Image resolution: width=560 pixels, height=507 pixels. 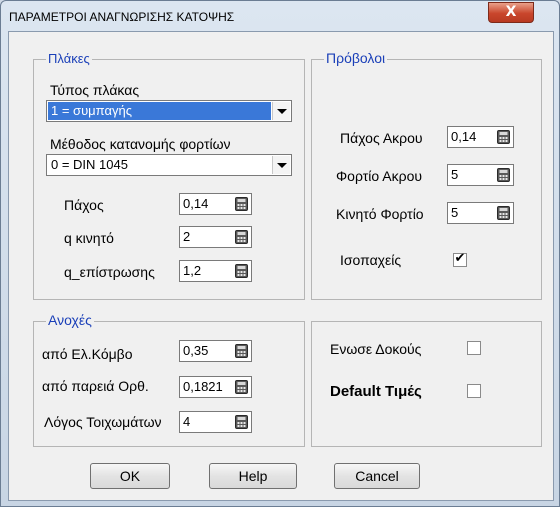 I want to click on close-button: X, so click(x=511, y=12).